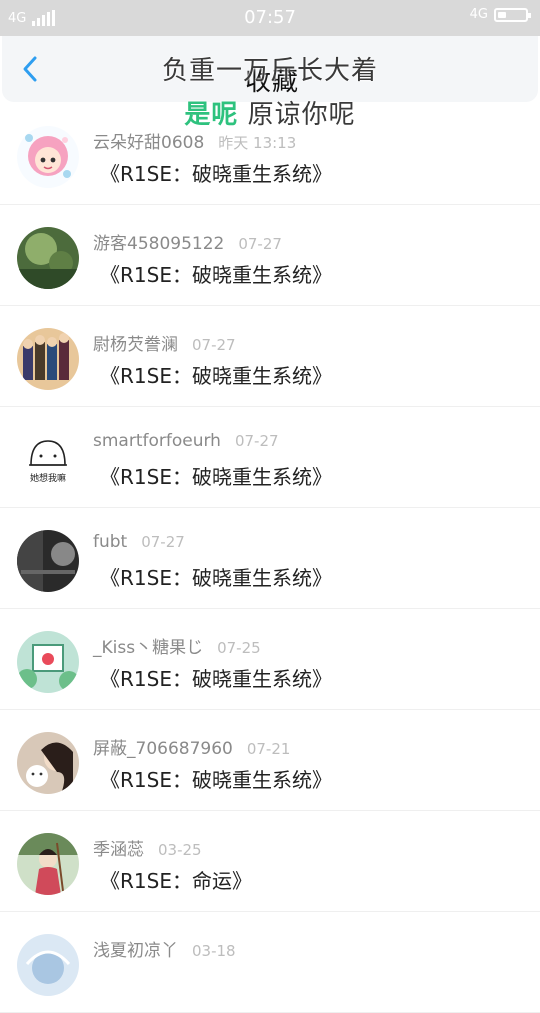  Describe the element at coordinates (270, 962) in the screenshot. I see `list-item: 浅夏初凉丫 03-18` at that location.